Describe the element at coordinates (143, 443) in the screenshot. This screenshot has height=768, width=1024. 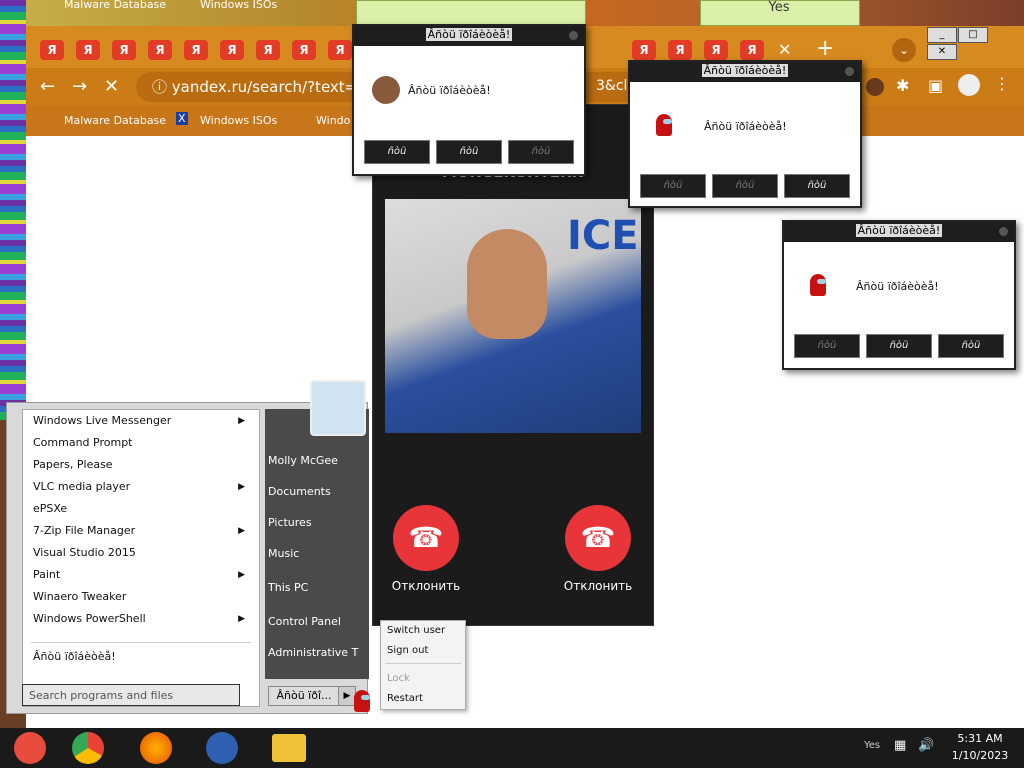
I see `start-item: Command Prompt` at that location.